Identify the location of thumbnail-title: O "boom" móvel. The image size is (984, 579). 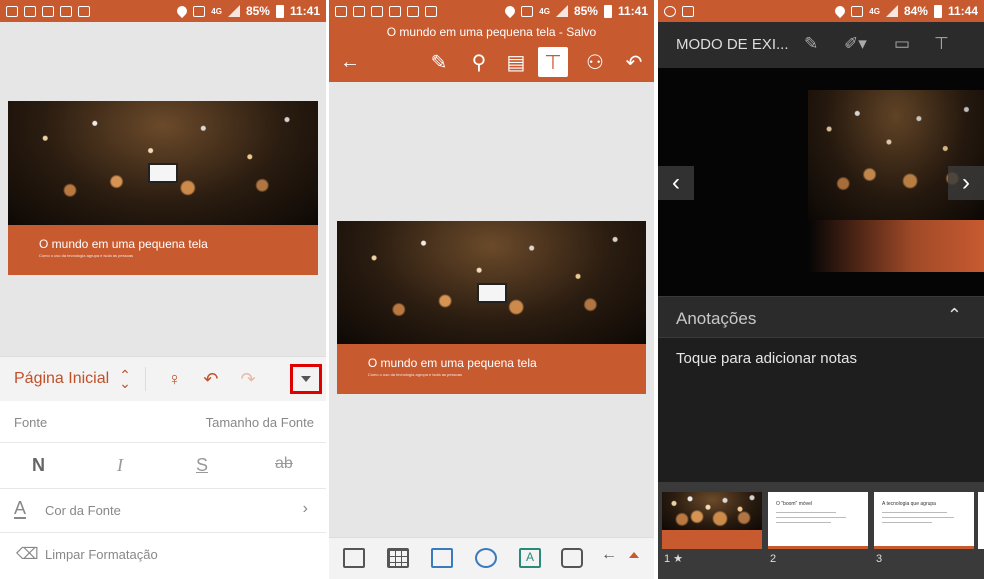
(794, 504).